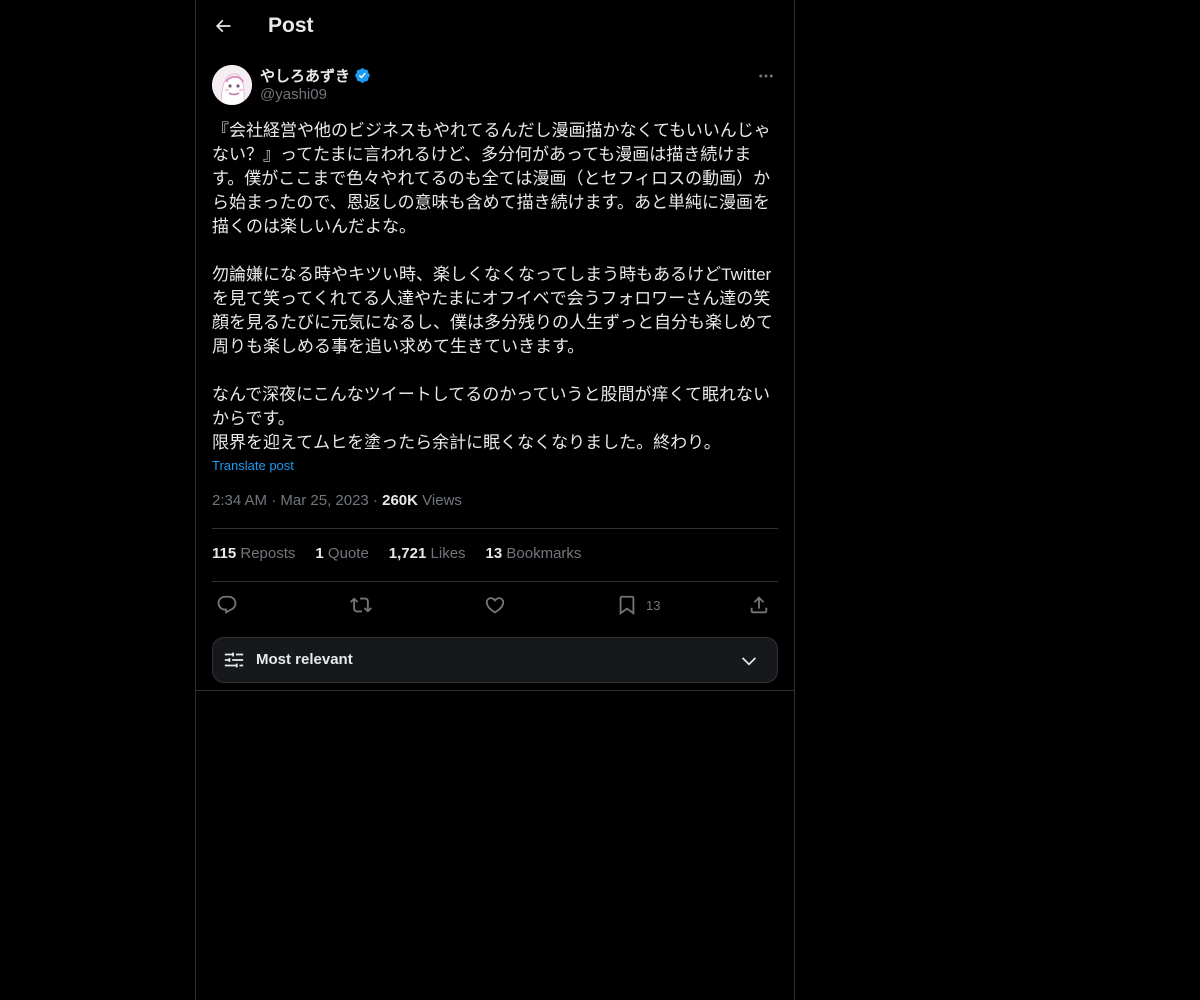 The image size is (1200, 1000). What do you see at coordinates (653, 605) in the screenshot?
I see `bookmark-action-count: 13` at bounding box center [653, 605].